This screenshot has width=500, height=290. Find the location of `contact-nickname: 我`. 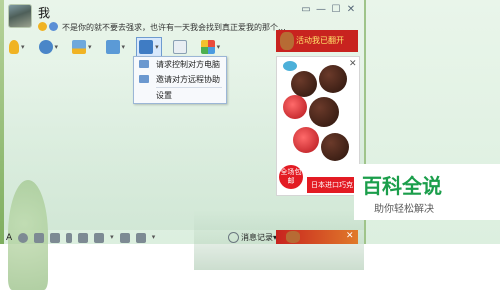

contact-nickname: 我 is located at coordinates (44, 13).